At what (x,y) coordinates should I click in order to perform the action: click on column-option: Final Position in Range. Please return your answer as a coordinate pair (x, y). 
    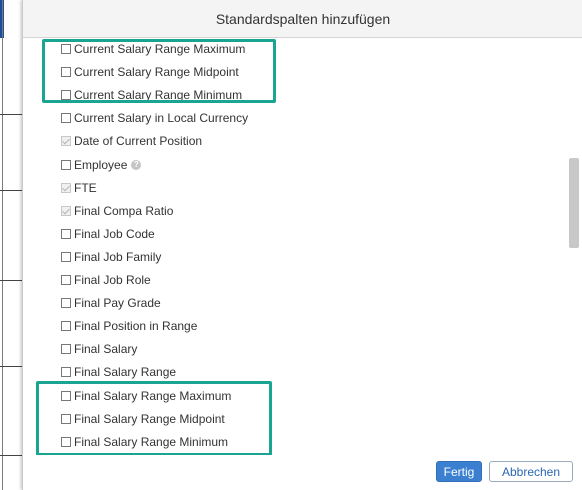
    Looking at the image, I should click on (129, 326).